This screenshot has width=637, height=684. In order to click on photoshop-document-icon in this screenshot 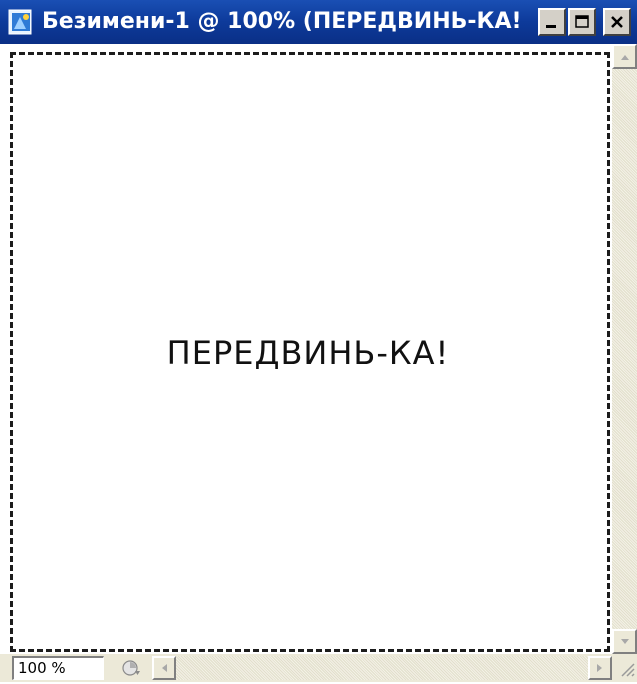, I will do `click(21, 22)`.